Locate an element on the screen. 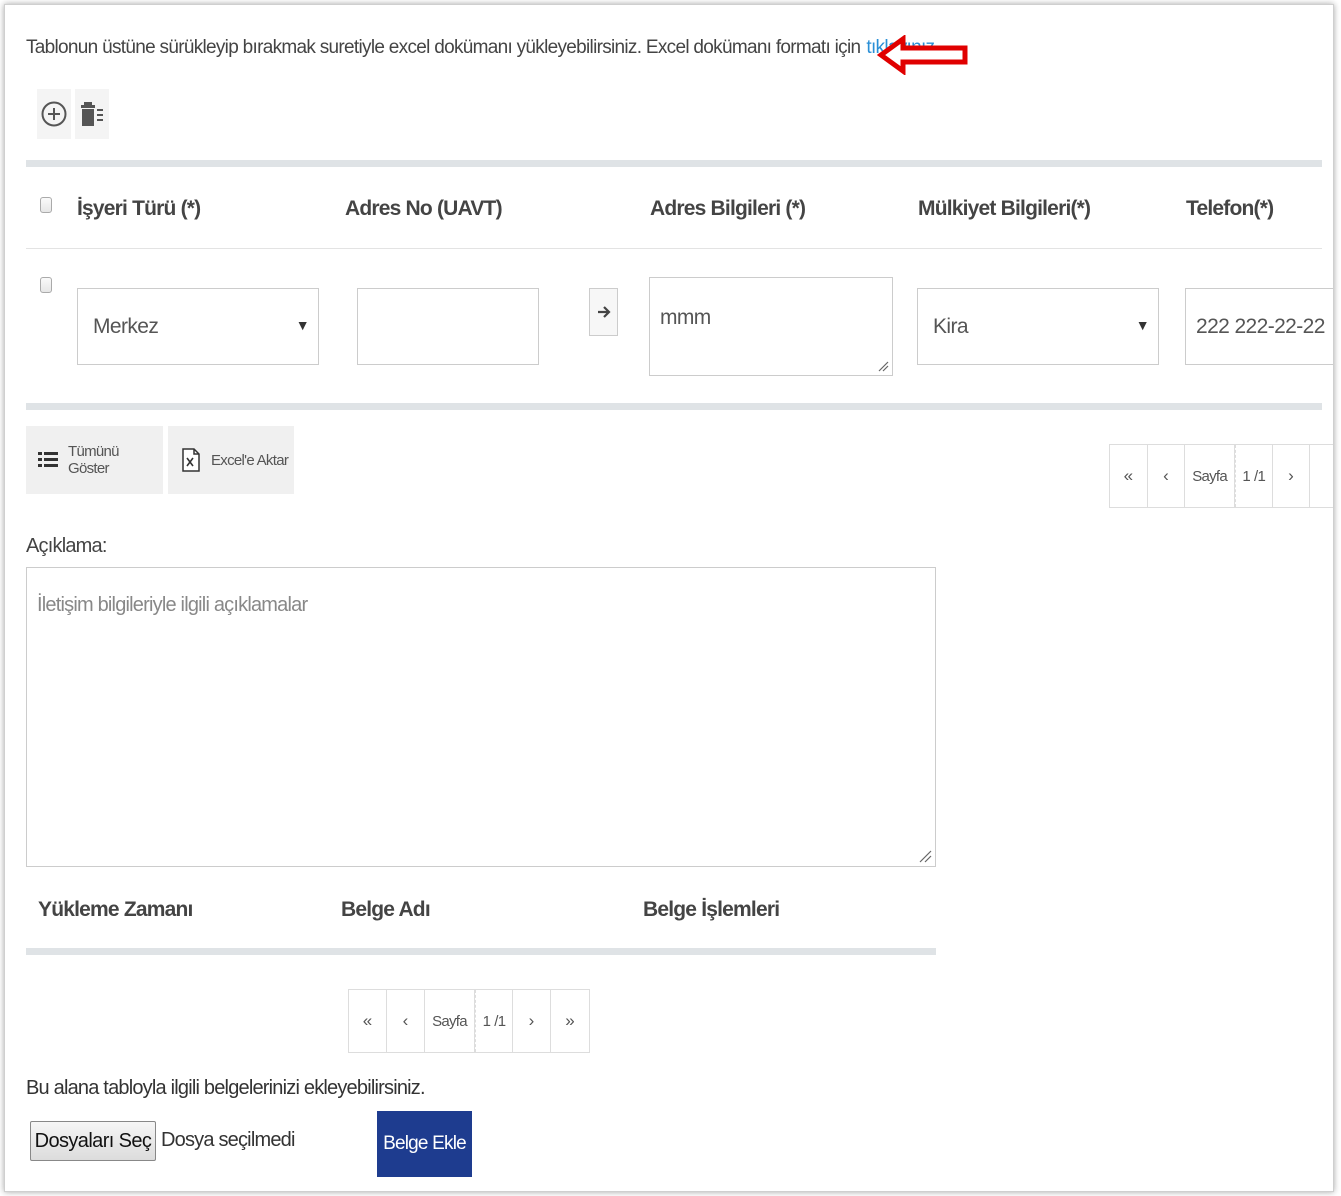 This screenshot has width=1341, height=1196. adres-no-input is located at coordinates (448, 326).